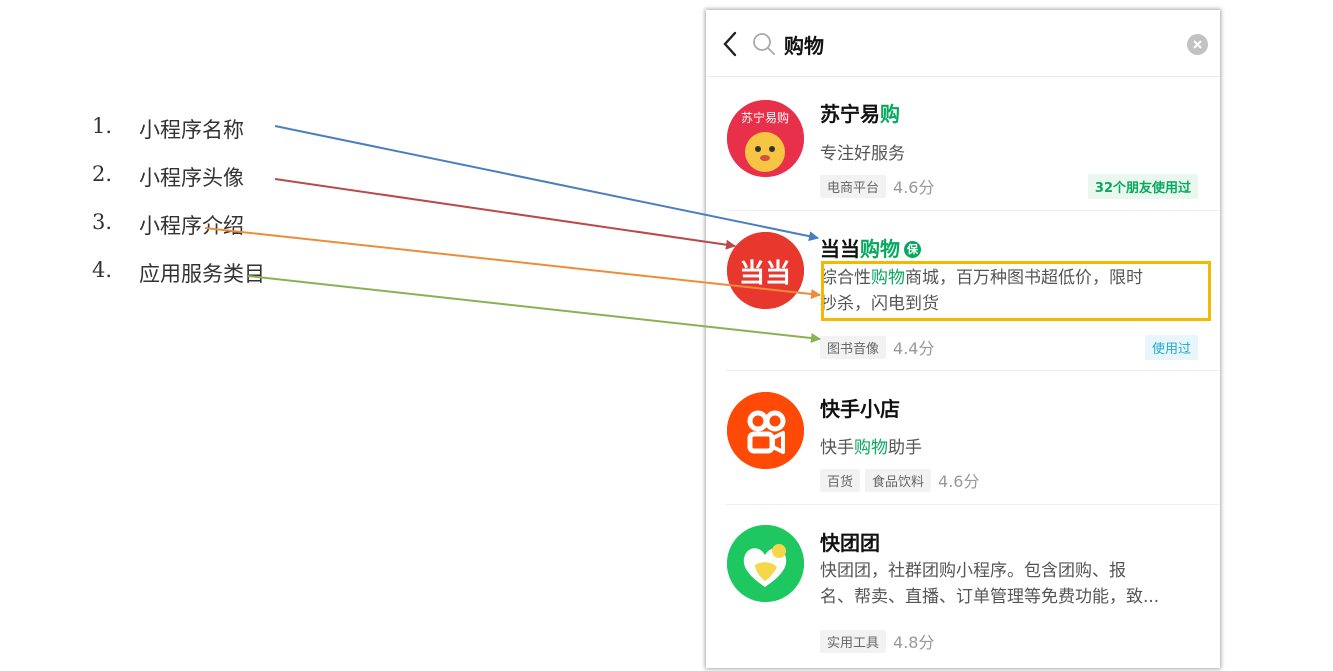  I want to click on app-name: 快手小店, so click(860, 409).